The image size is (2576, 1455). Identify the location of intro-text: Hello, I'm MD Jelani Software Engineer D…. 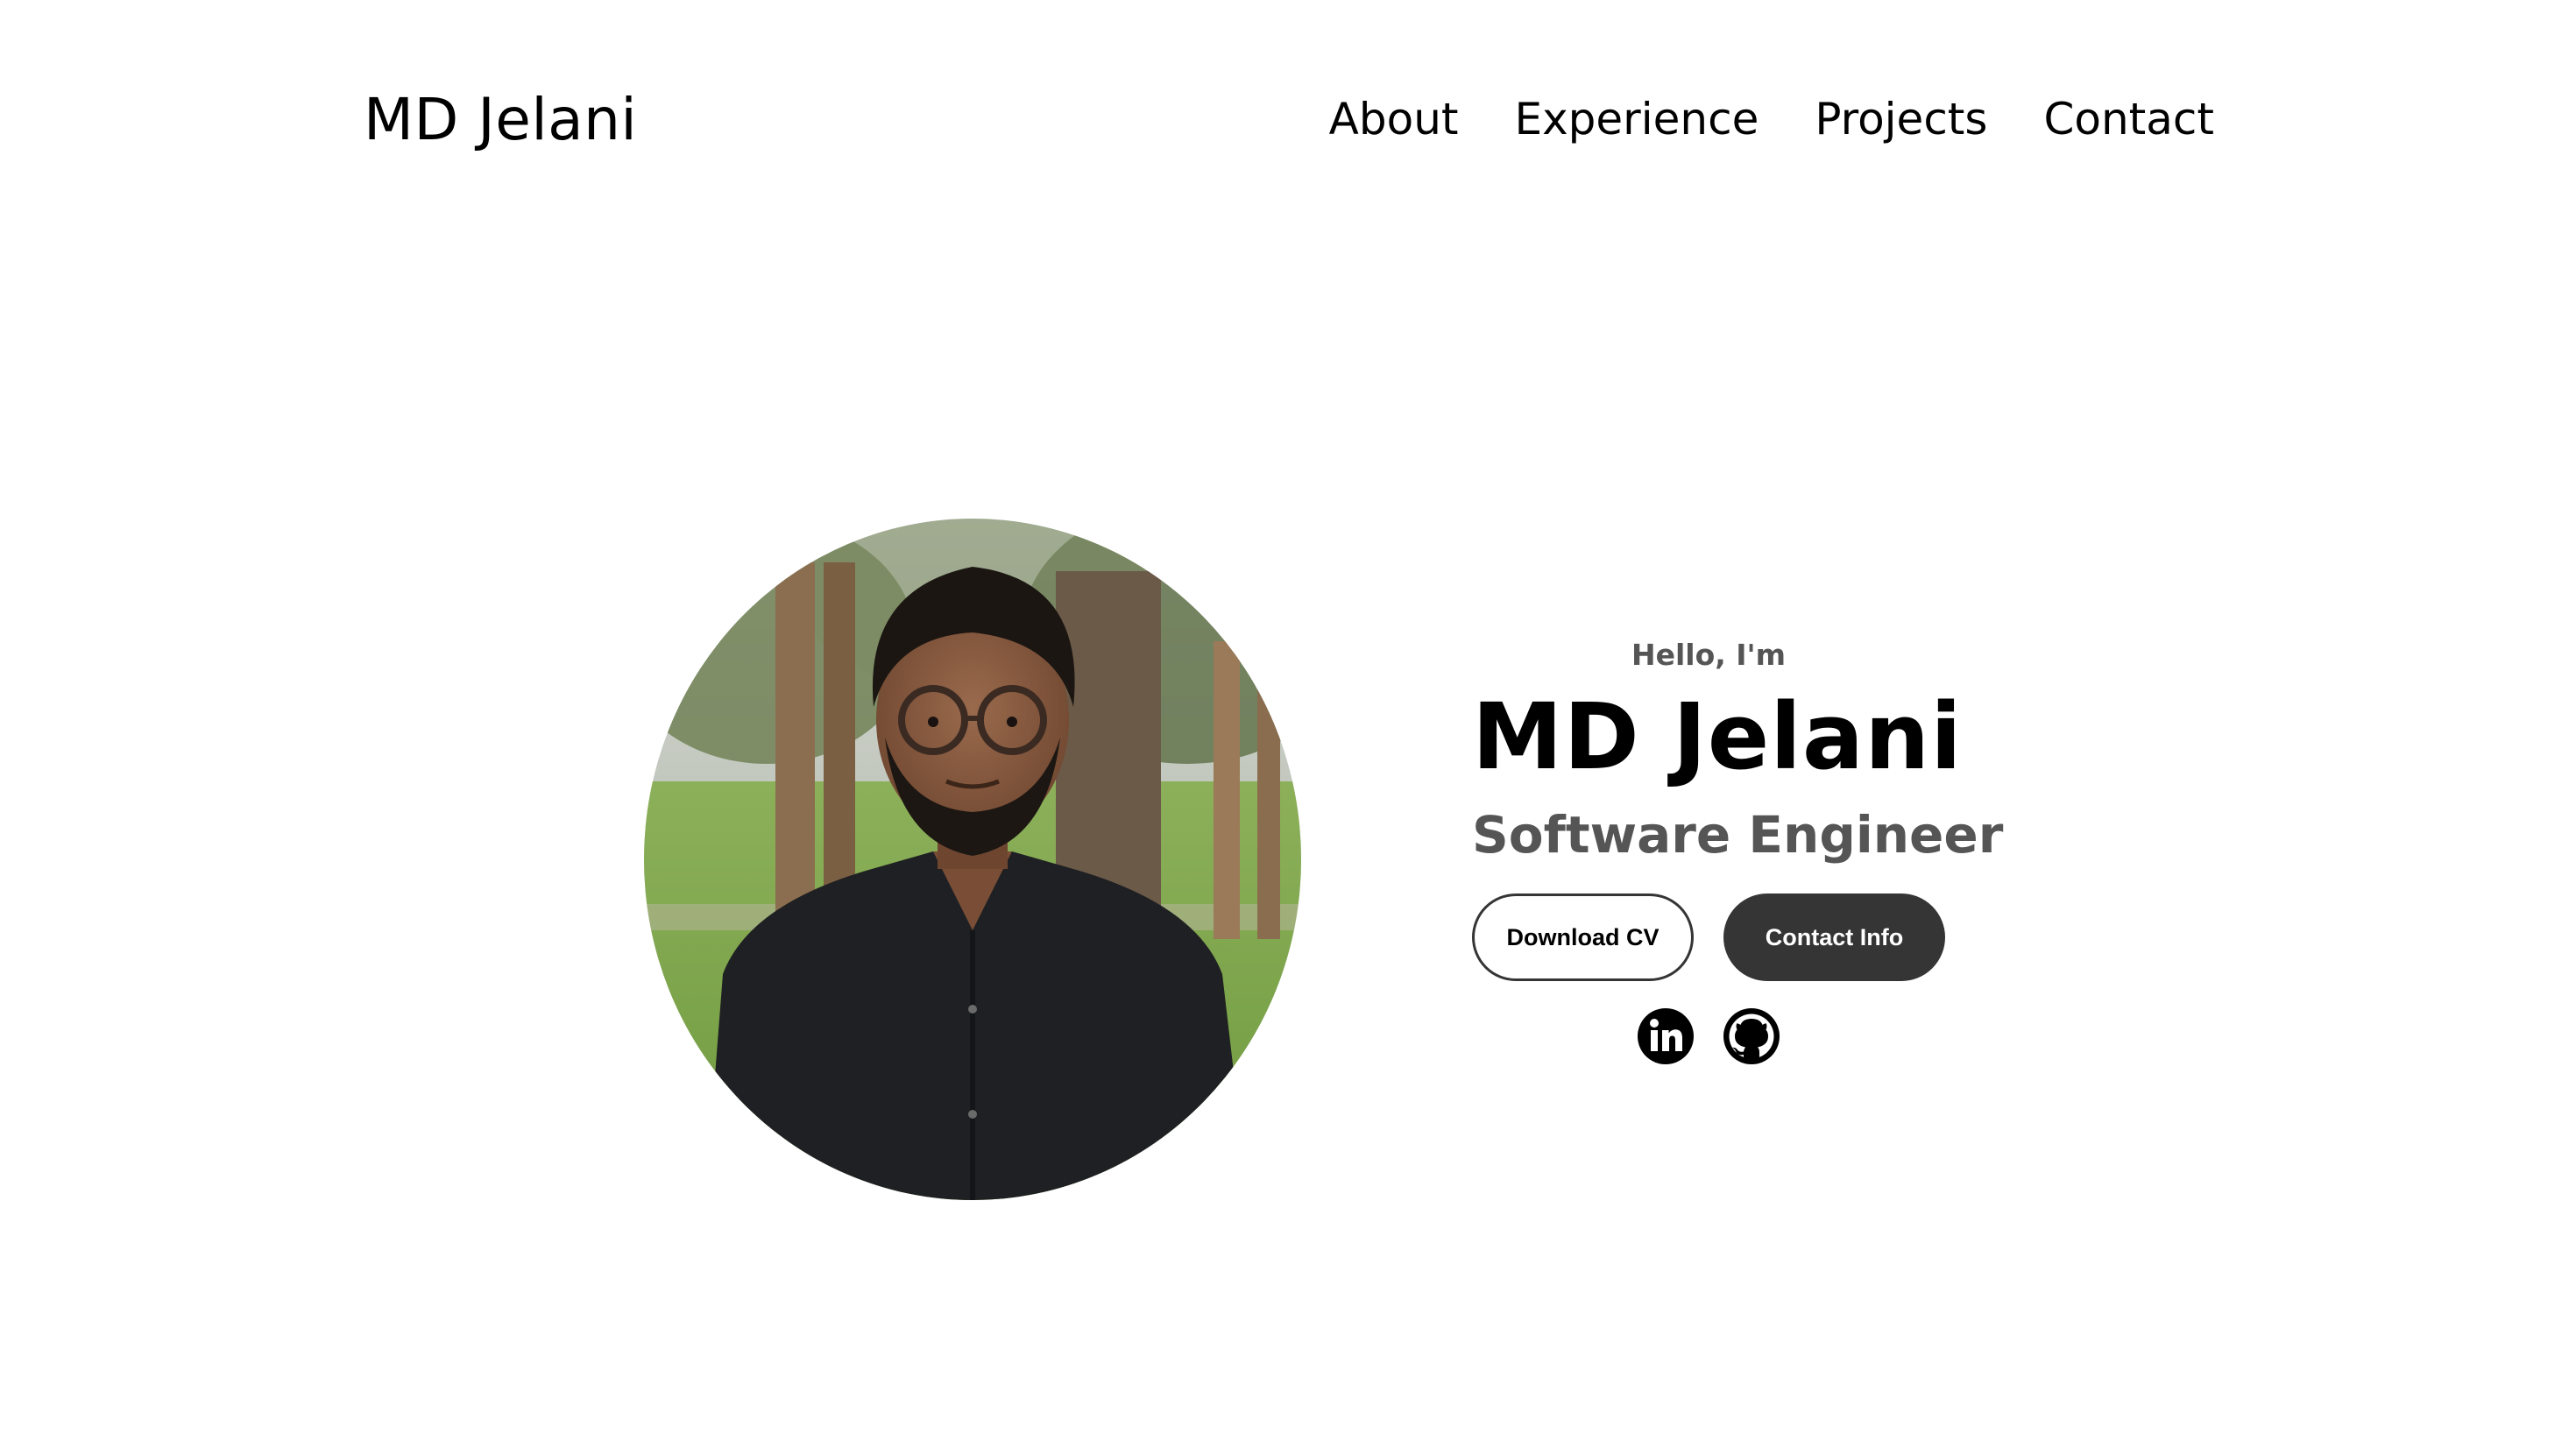
(1738, 848).